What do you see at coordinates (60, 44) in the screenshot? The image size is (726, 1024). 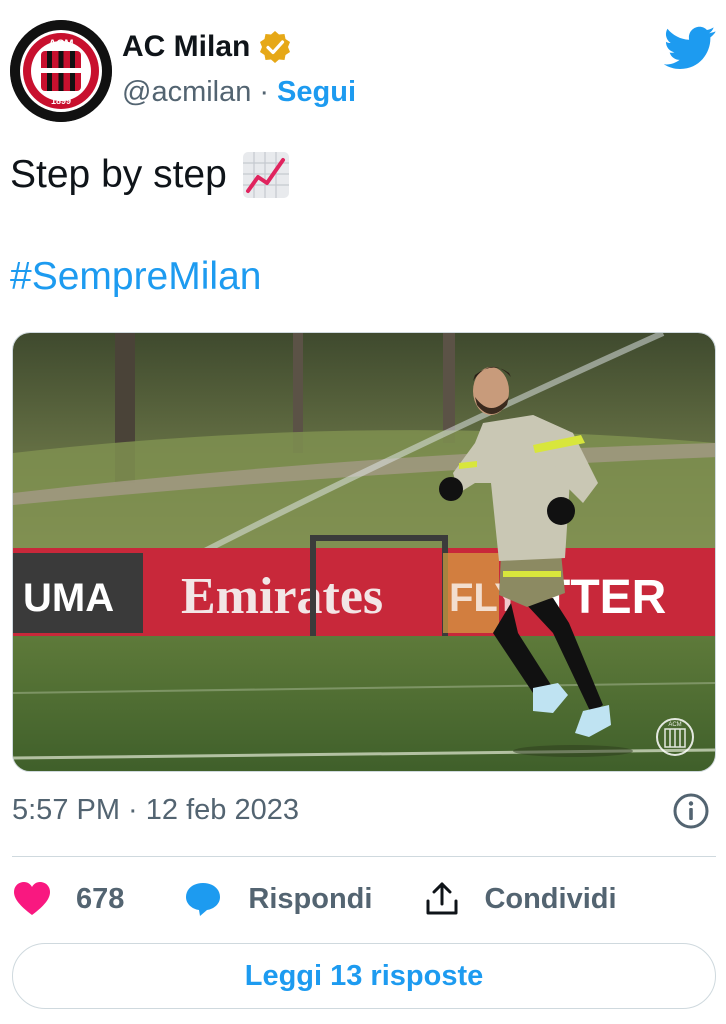 I see `avatar-text: ACM` at bounding box center [60, 44].